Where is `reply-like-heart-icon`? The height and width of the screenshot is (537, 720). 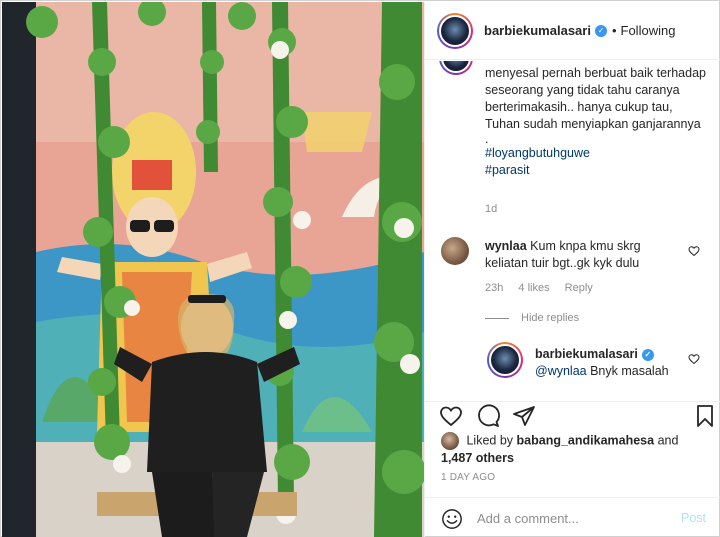 reply-like-heart-icon is located at coordinates (694, 359).